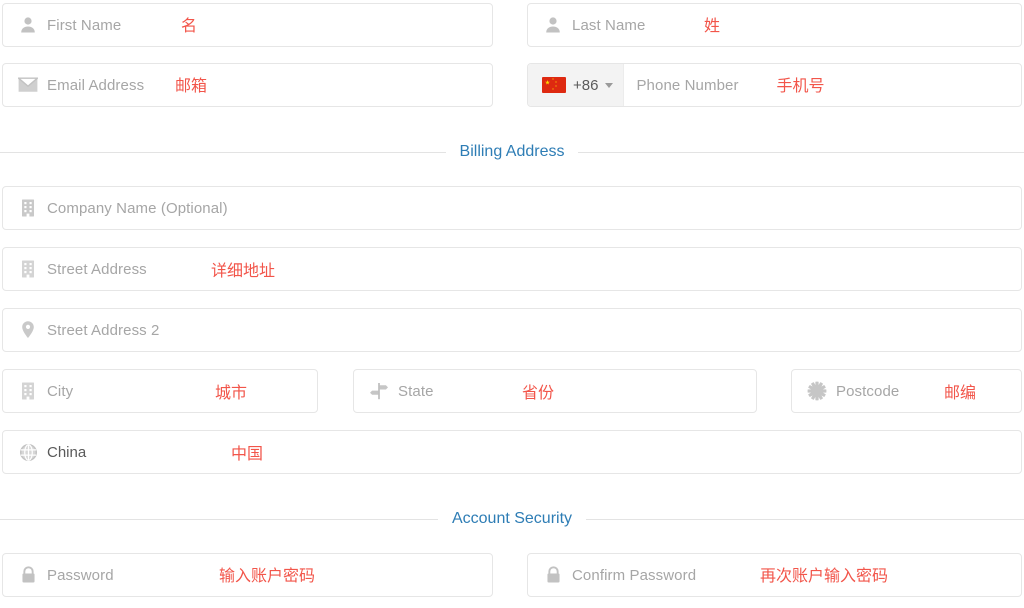 The image size is (1024, 608). Describe the element at coordinates (512, 25) in the screenshot. I see `name-row: First Name 名 Last Name 姓` at that location.